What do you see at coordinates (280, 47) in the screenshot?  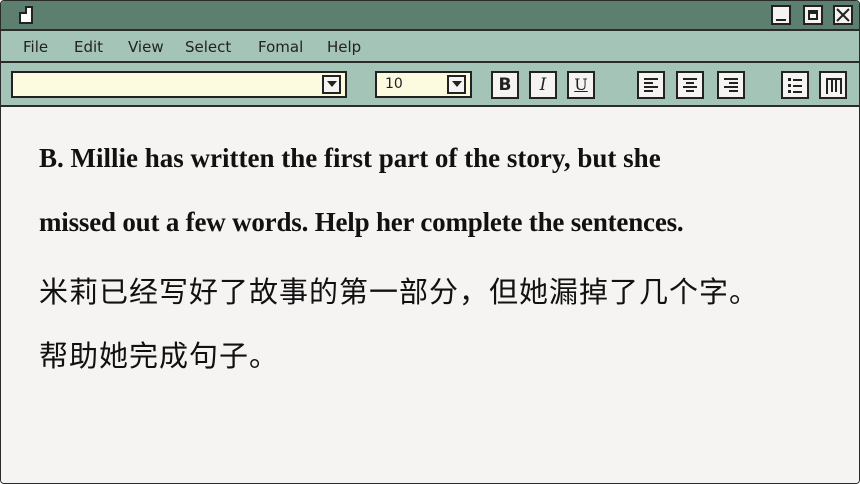 I see `menu-format: Fomal` at bounding box center [280, 47].